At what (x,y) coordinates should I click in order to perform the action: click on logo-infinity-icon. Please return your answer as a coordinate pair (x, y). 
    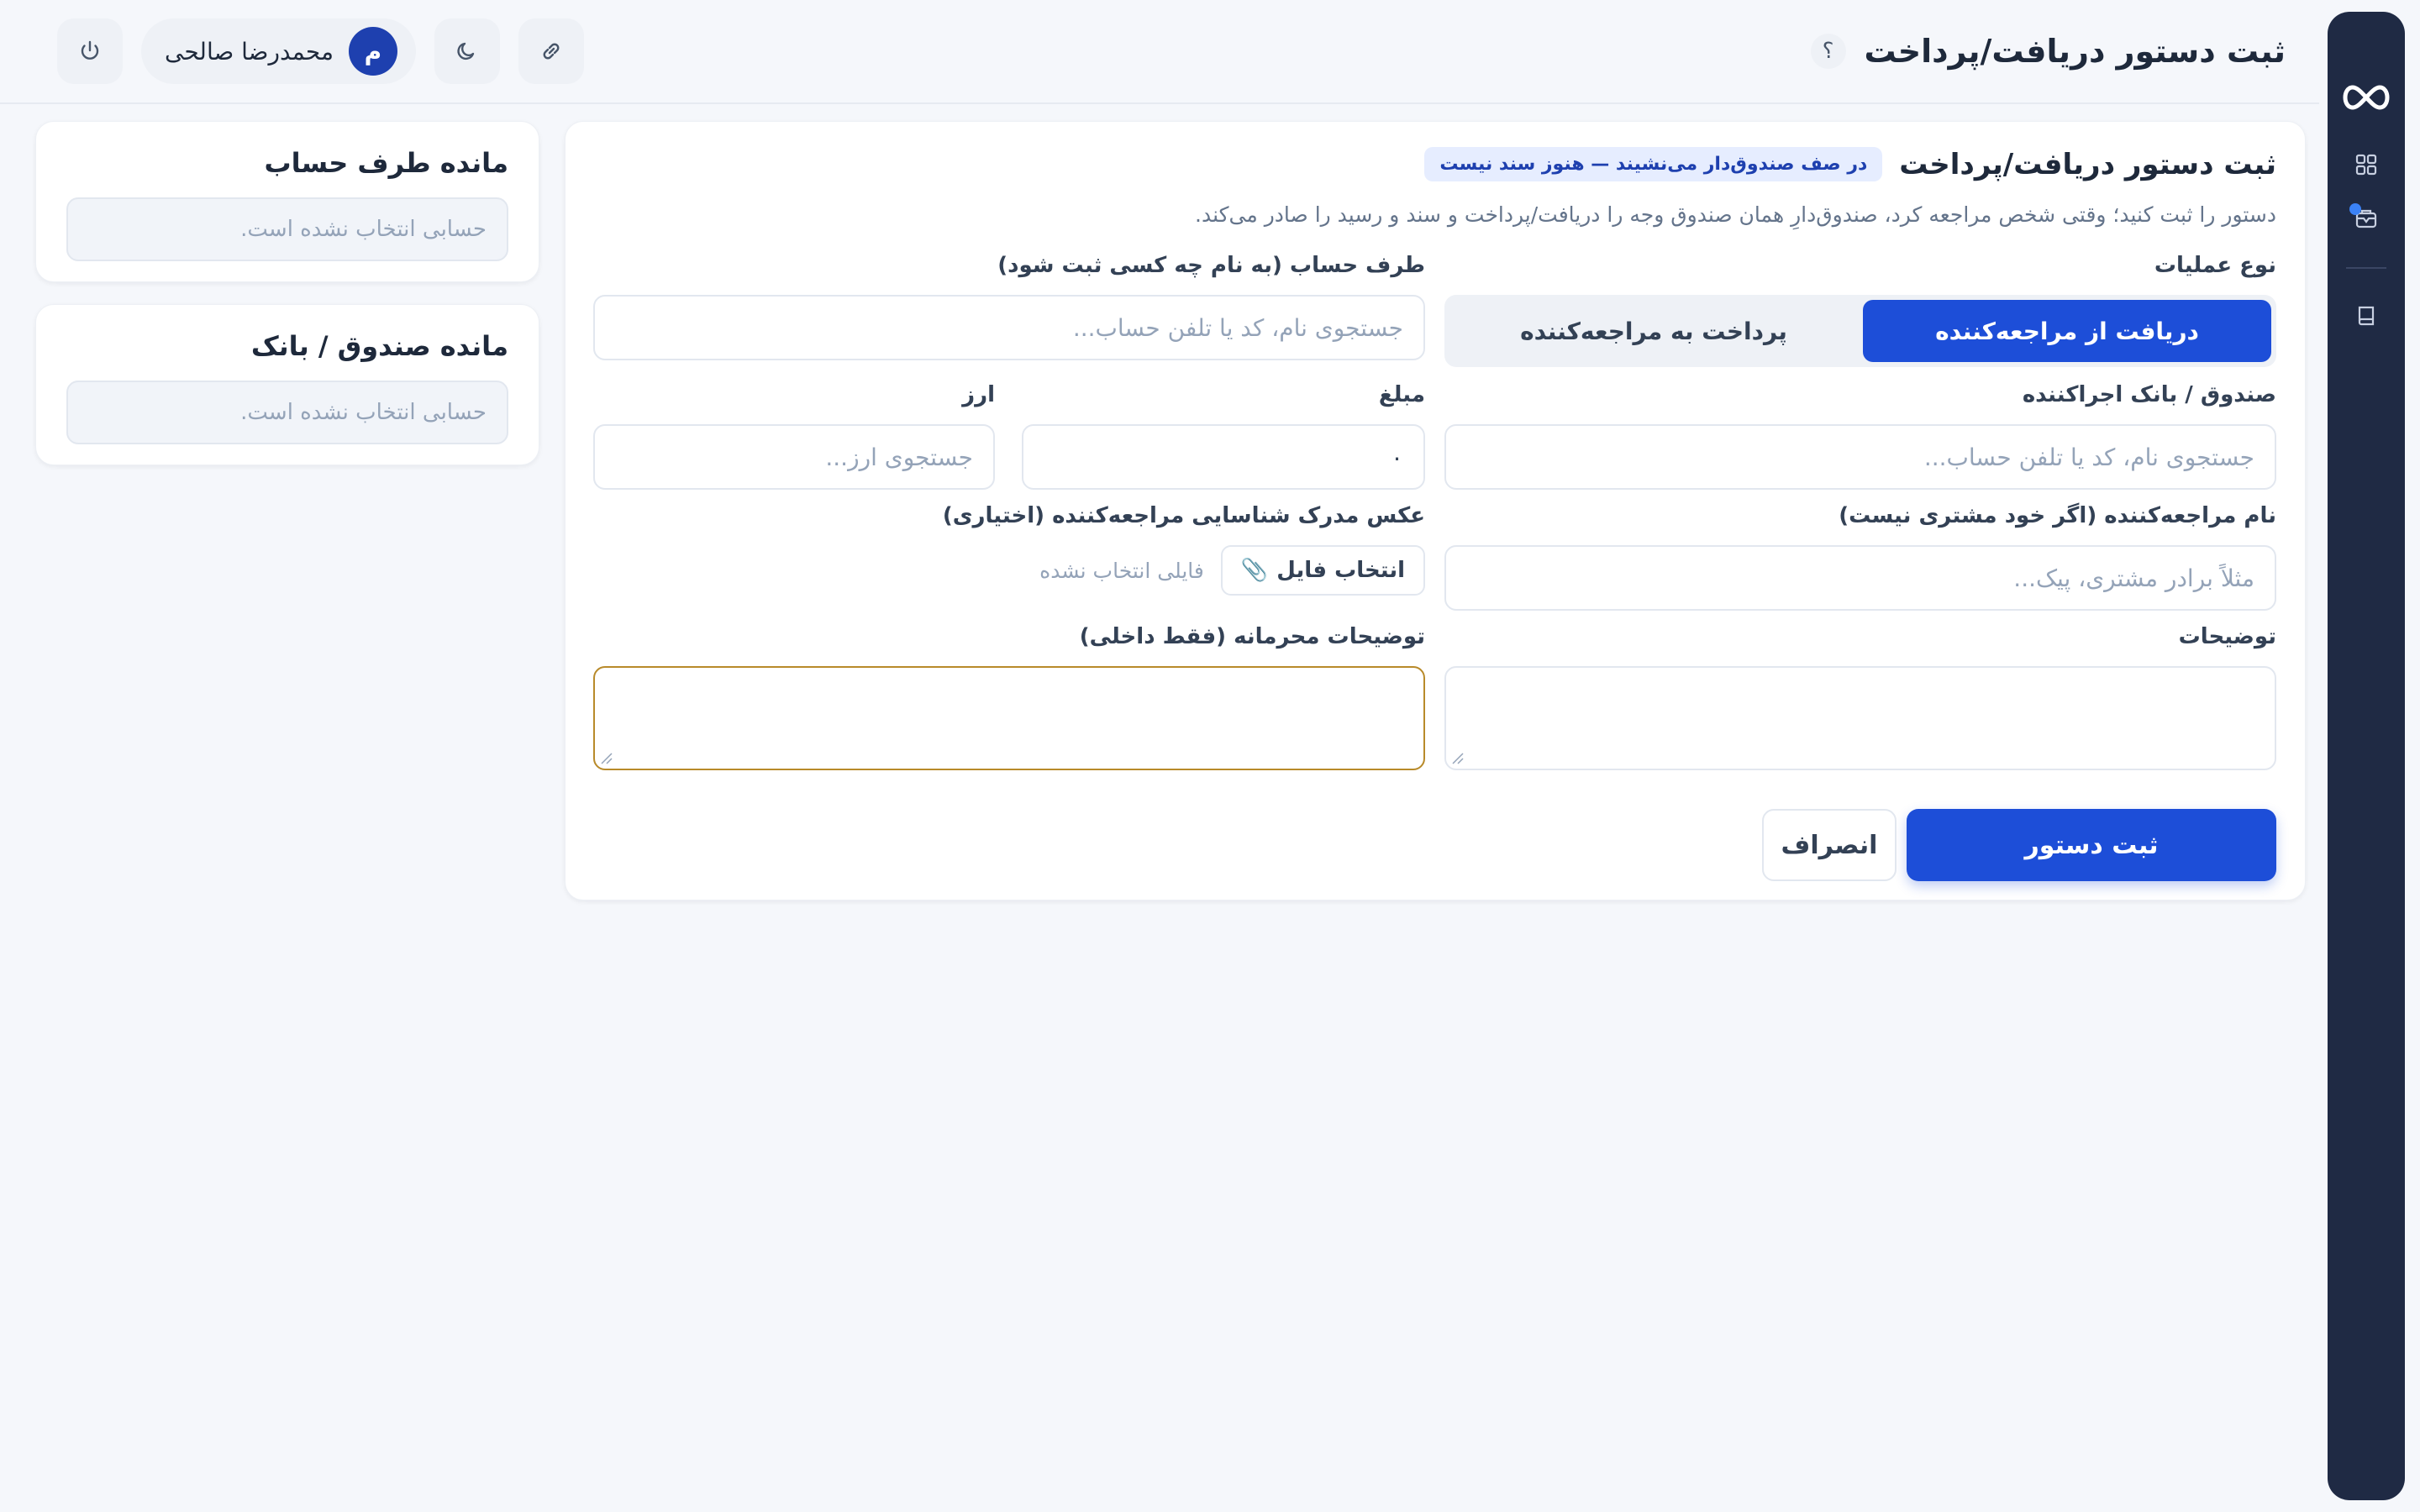
    Looking at the image, I should click on (2366, 97).